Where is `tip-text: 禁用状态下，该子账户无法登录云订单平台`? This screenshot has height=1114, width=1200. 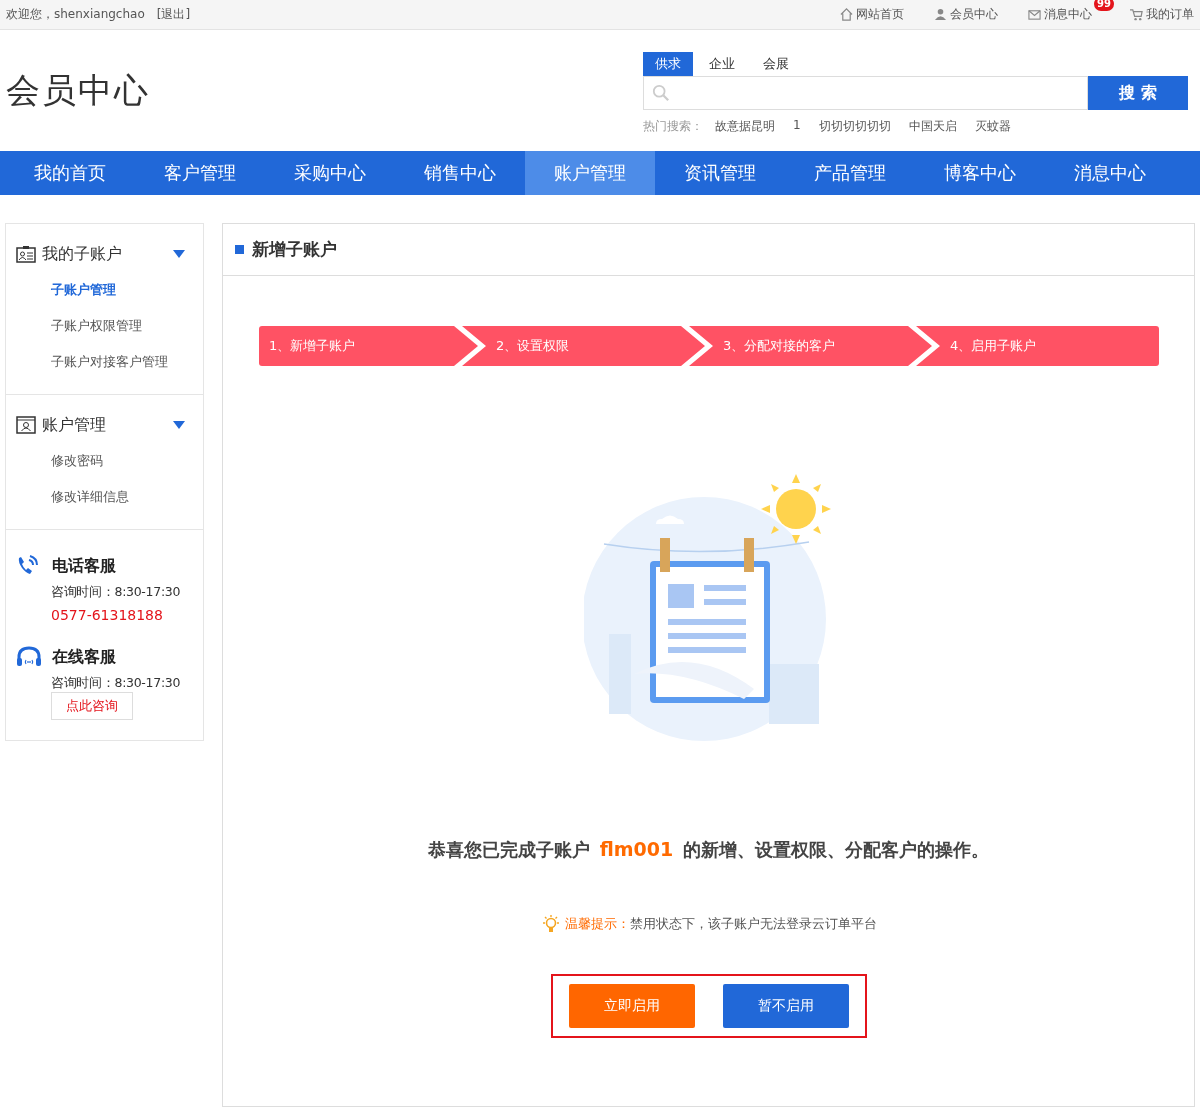
tip-text: 禁用状态下，该子账户无法登录云订单平台 is located at coordinates (753, 924).